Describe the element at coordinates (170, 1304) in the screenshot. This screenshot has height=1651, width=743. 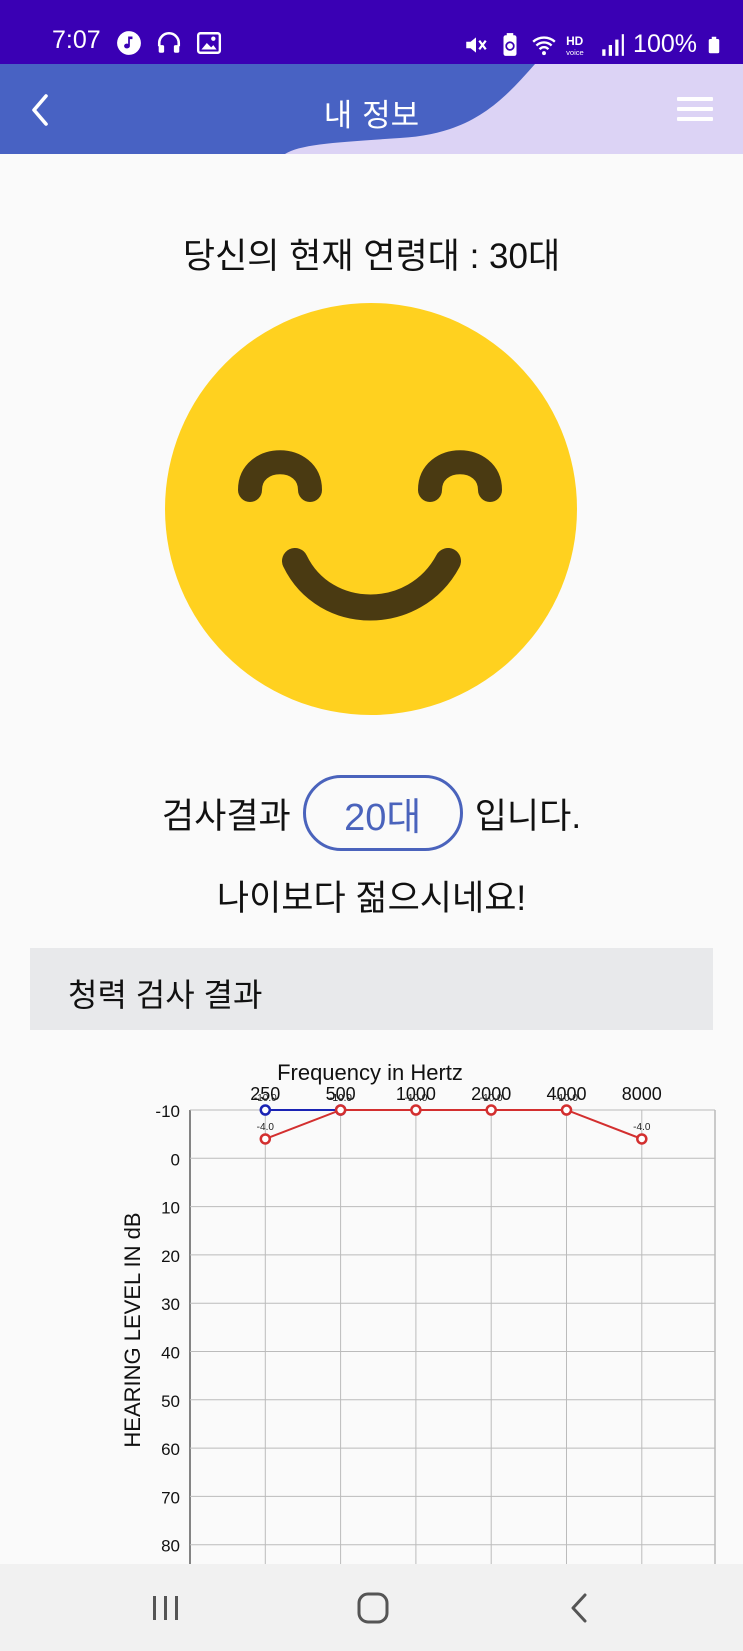
I see `chart-y-tick-label: 30` at that location.